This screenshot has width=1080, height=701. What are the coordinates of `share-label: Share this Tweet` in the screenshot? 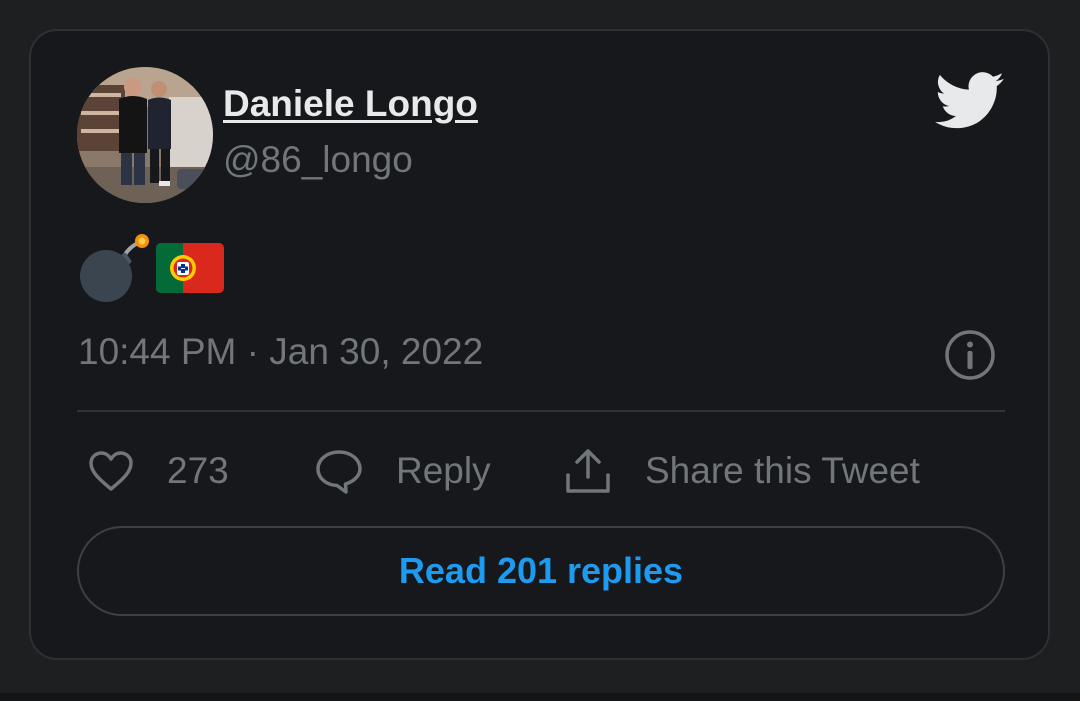 It's located at (782, 470).